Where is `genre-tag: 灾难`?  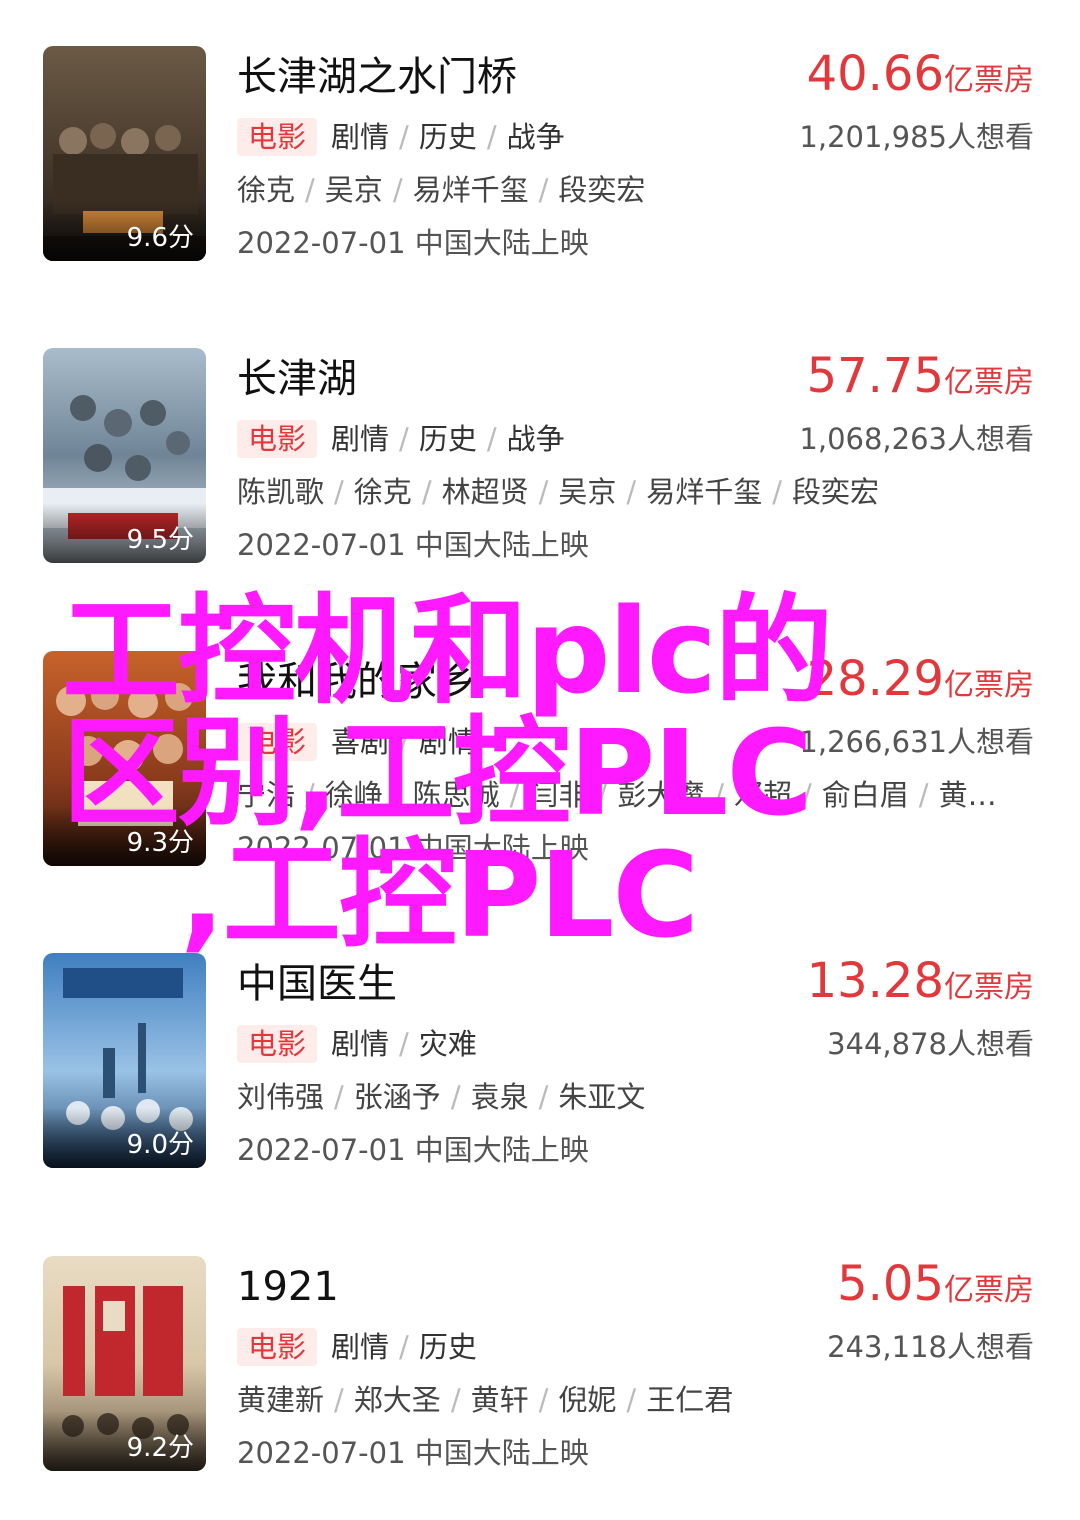 genre-tag: 灾难 is located at coordinates (447, 1044).